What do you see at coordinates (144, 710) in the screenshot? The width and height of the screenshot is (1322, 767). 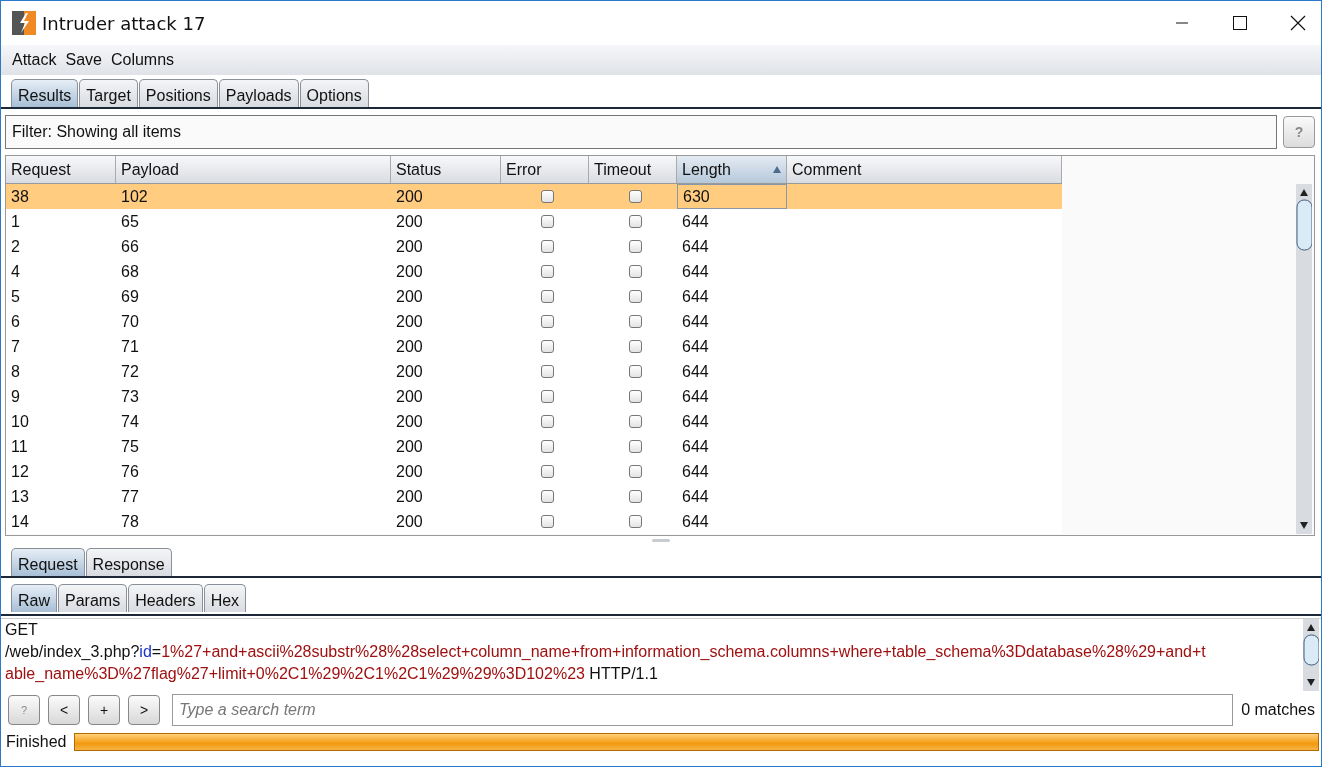 I see `search-nav-button: >` at bounding box center [144, 710].